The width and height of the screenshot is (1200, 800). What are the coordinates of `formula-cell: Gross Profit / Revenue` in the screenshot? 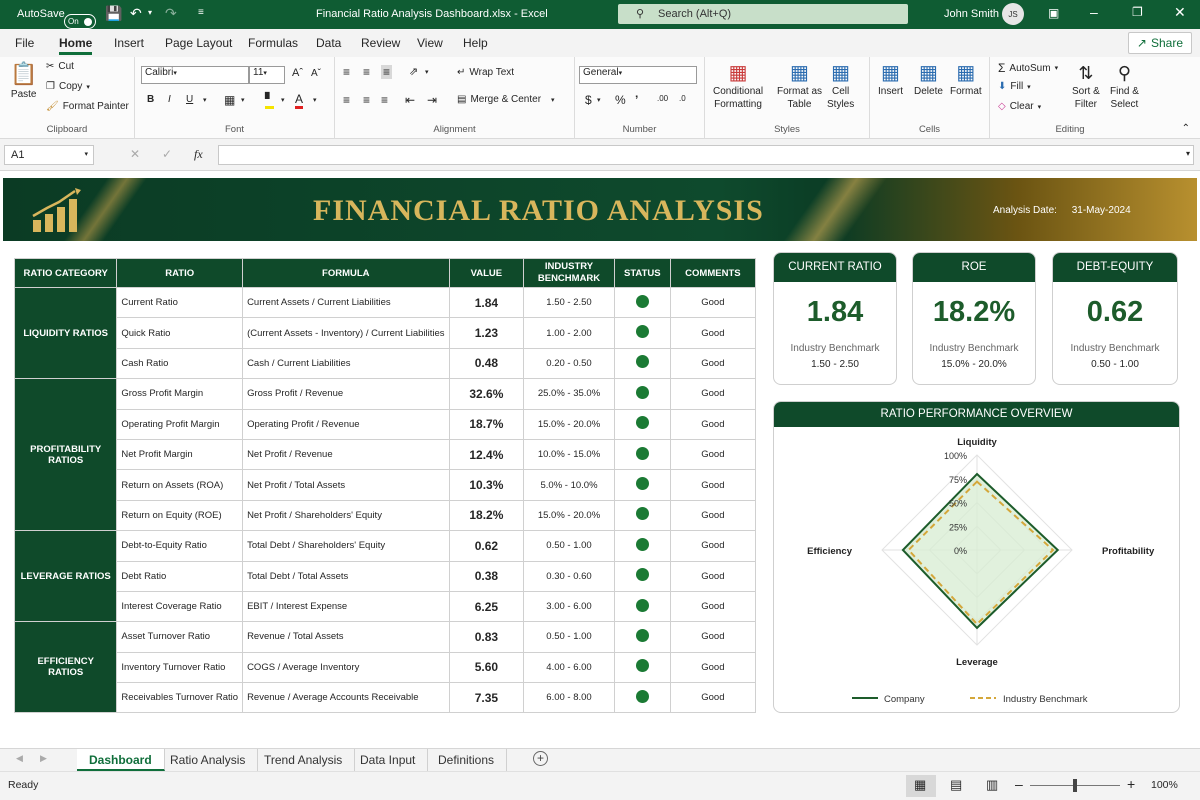 It's located at (346, 394).